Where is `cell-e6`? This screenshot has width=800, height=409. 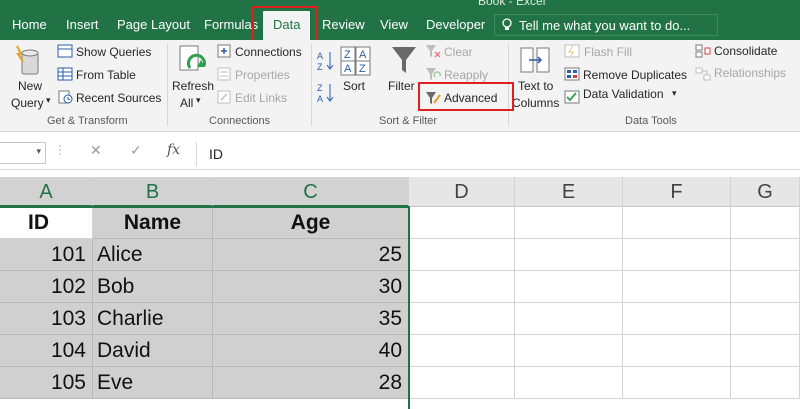
cell-e6 is located at coordinates (569, 383).